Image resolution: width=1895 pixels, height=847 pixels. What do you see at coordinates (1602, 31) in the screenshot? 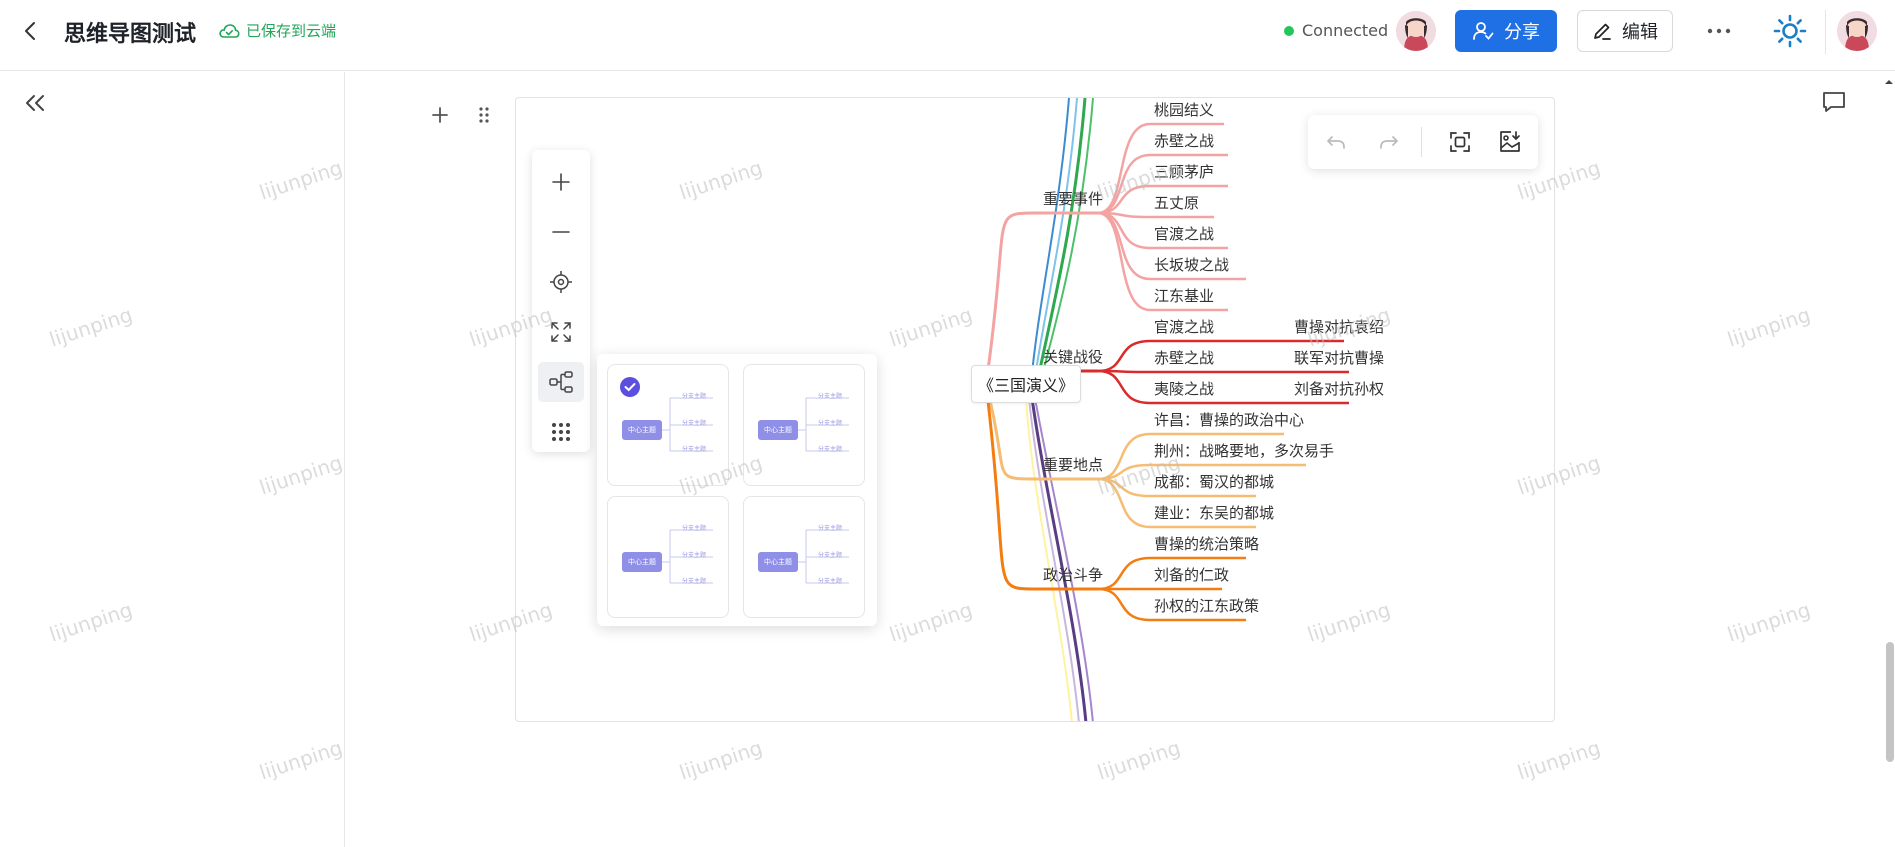
I see `pencil-icon` at bounding box center [1602, 31].